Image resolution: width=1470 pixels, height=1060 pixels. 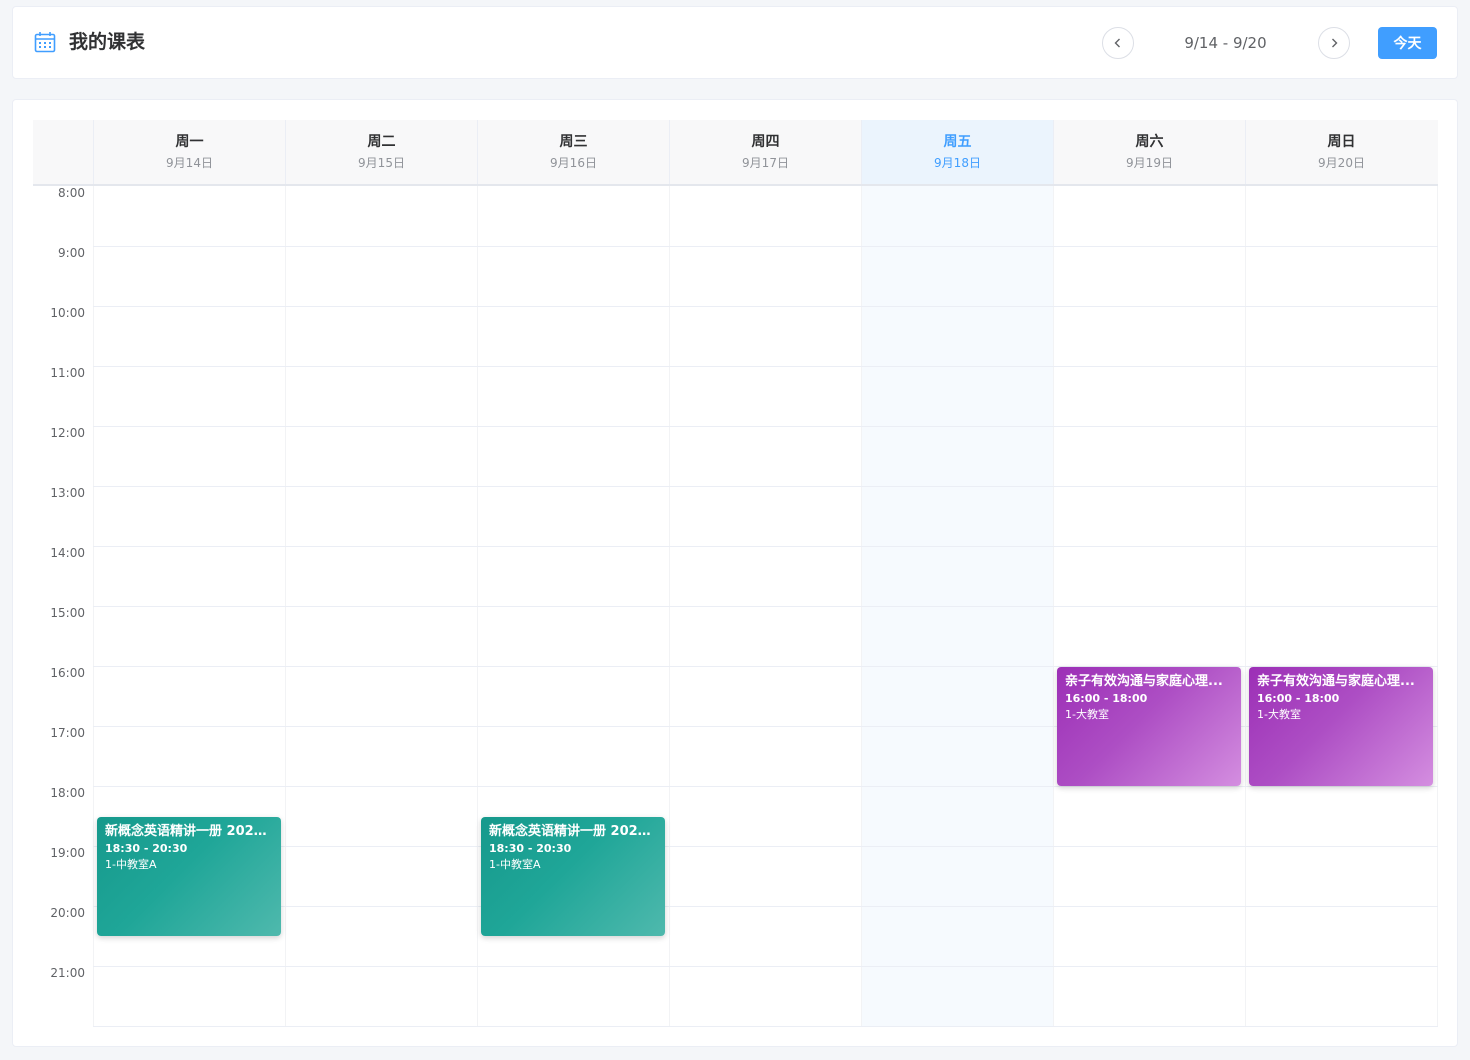 What do you see at coordinates (381, 142) in the screenshot?
I see `day-name: 周二` at bounding box center [381, 142].